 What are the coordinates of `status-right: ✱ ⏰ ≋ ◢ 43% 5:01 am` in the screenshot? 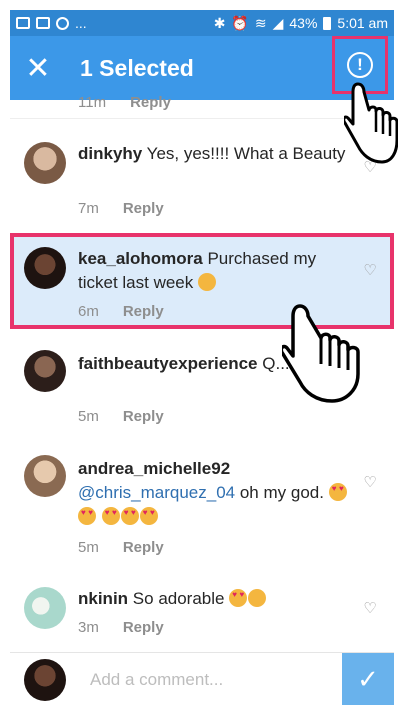 It's located at (301, 23).